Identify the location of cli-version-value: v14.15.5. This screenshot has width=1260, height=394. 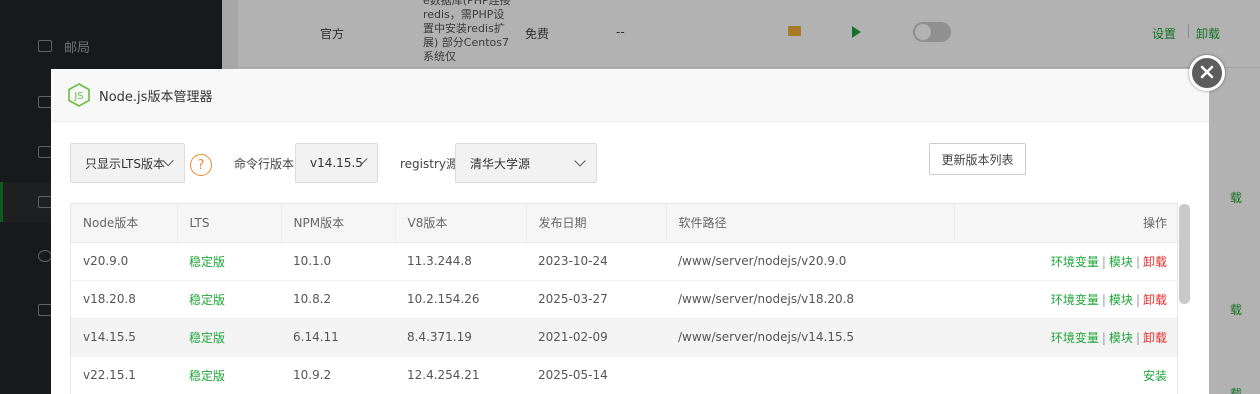
(336, 163).